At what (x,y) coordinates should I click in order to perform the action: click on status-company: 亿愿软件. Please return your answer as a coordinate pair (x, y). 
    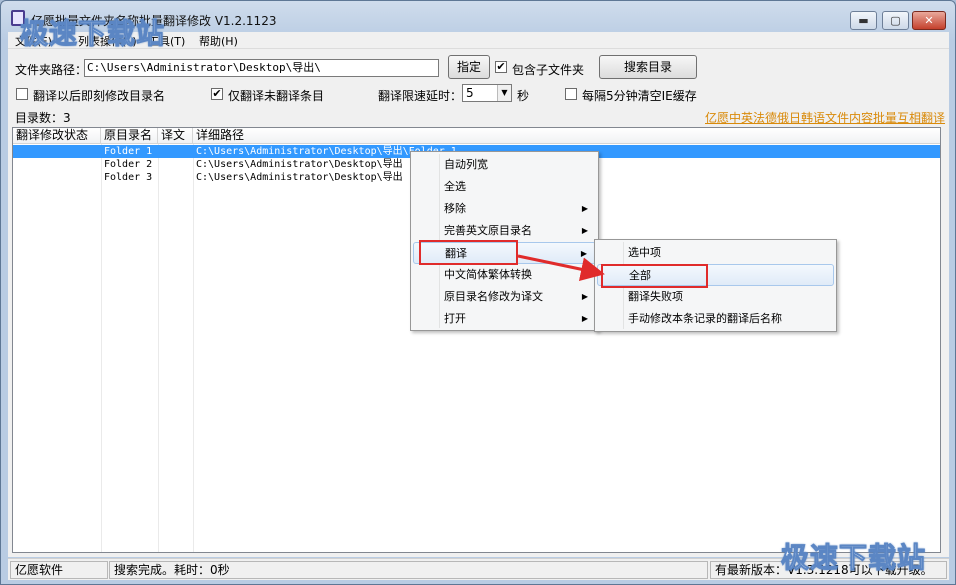
    Looking at the image, I should click on (59, 570).